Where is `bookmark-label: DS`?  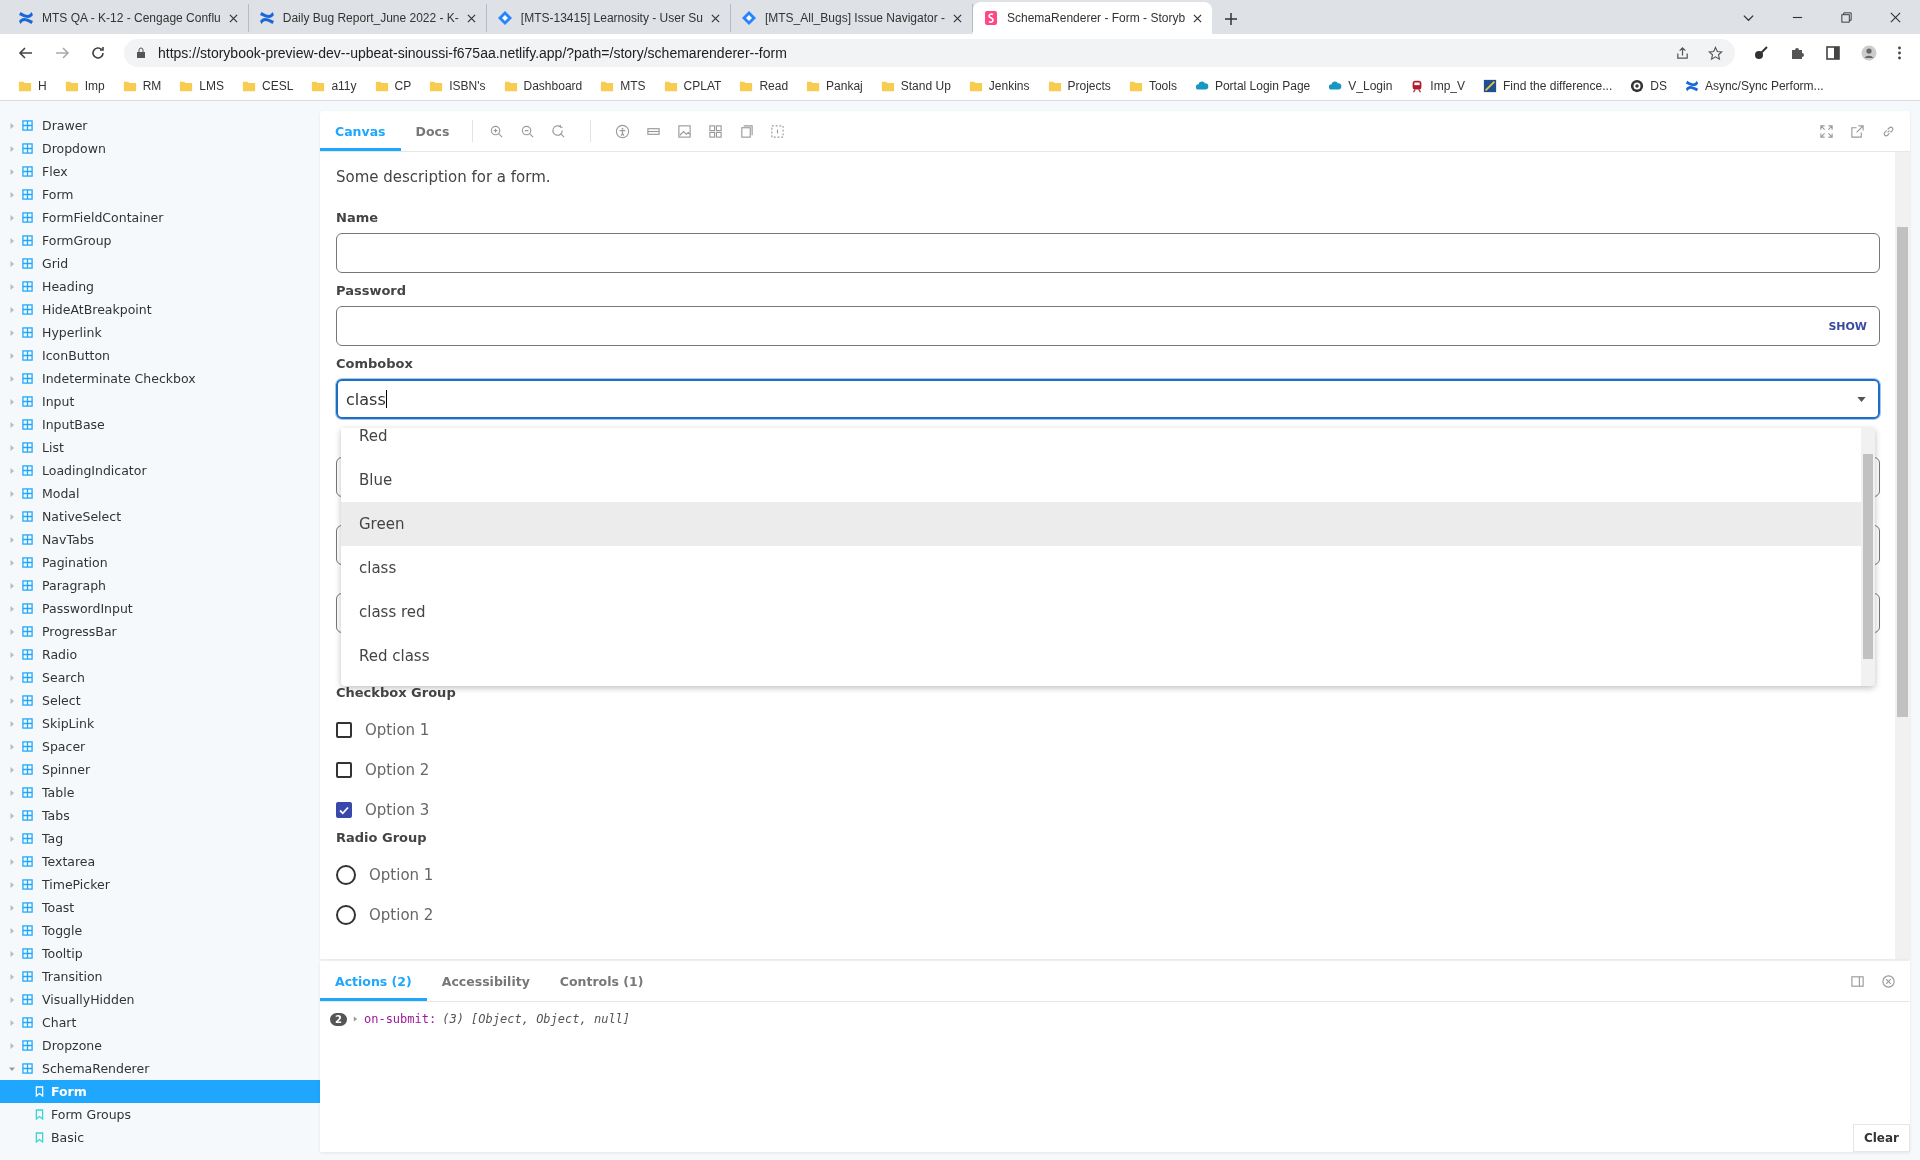
bookmark-label: DS is located at coordinates (1658, 86).